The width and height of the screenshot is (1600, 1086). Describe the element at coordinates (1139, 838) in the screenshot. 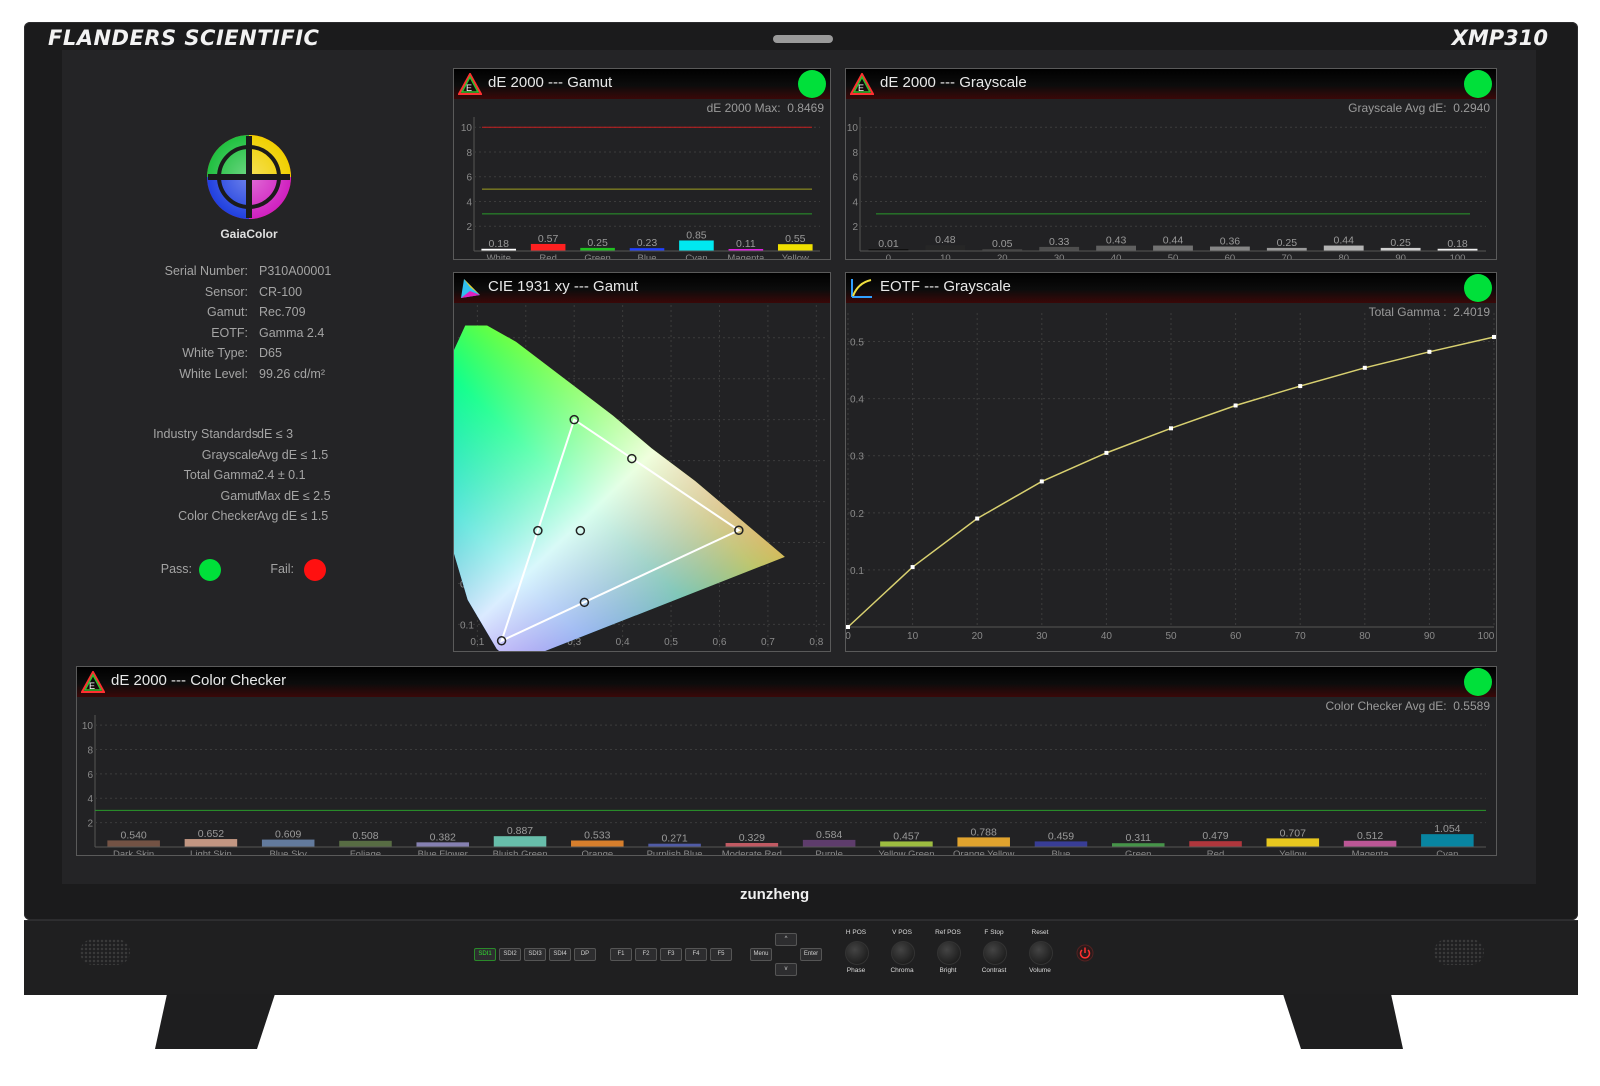

I see `bar-value-label: 0.311` at that location.